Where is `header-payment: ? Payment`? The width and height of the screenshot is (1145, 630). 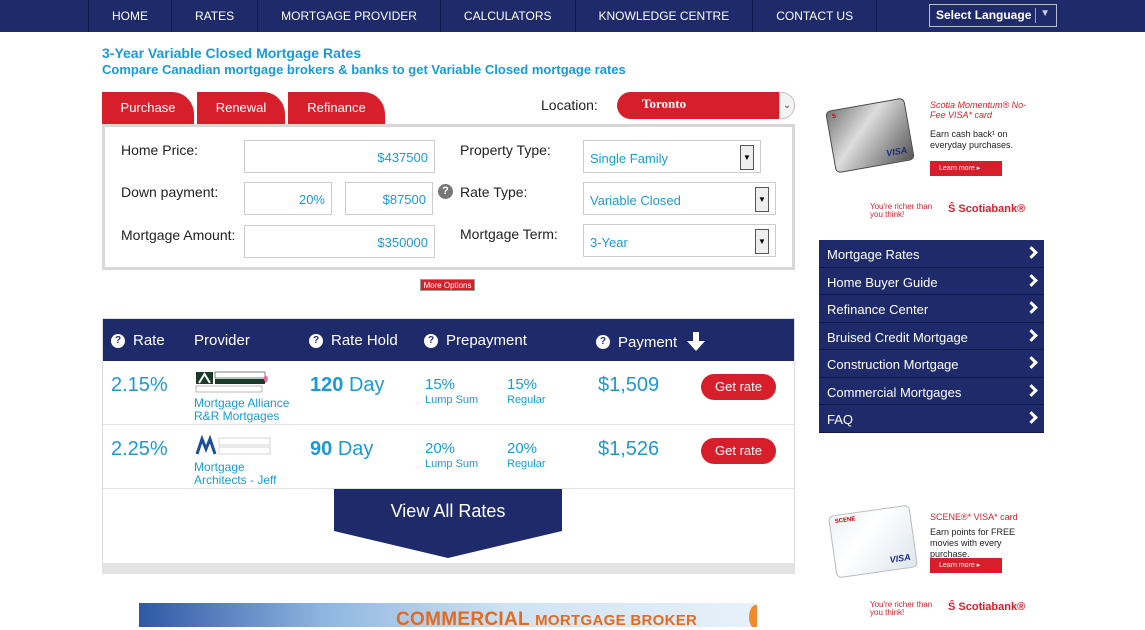
header-payment: ? Payment is located at coordinates (651, 342).